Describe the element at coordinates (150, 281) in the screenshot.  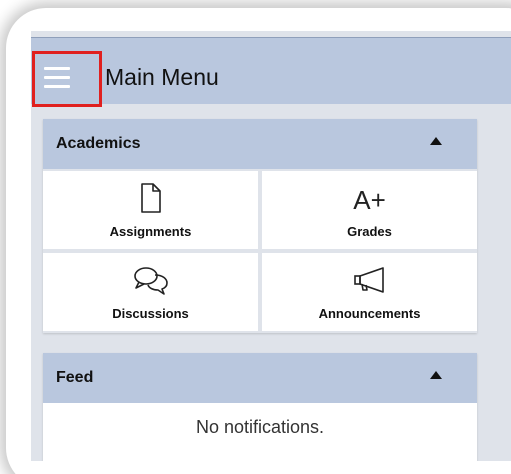
I see `chat-bubbles-icon` at that location.